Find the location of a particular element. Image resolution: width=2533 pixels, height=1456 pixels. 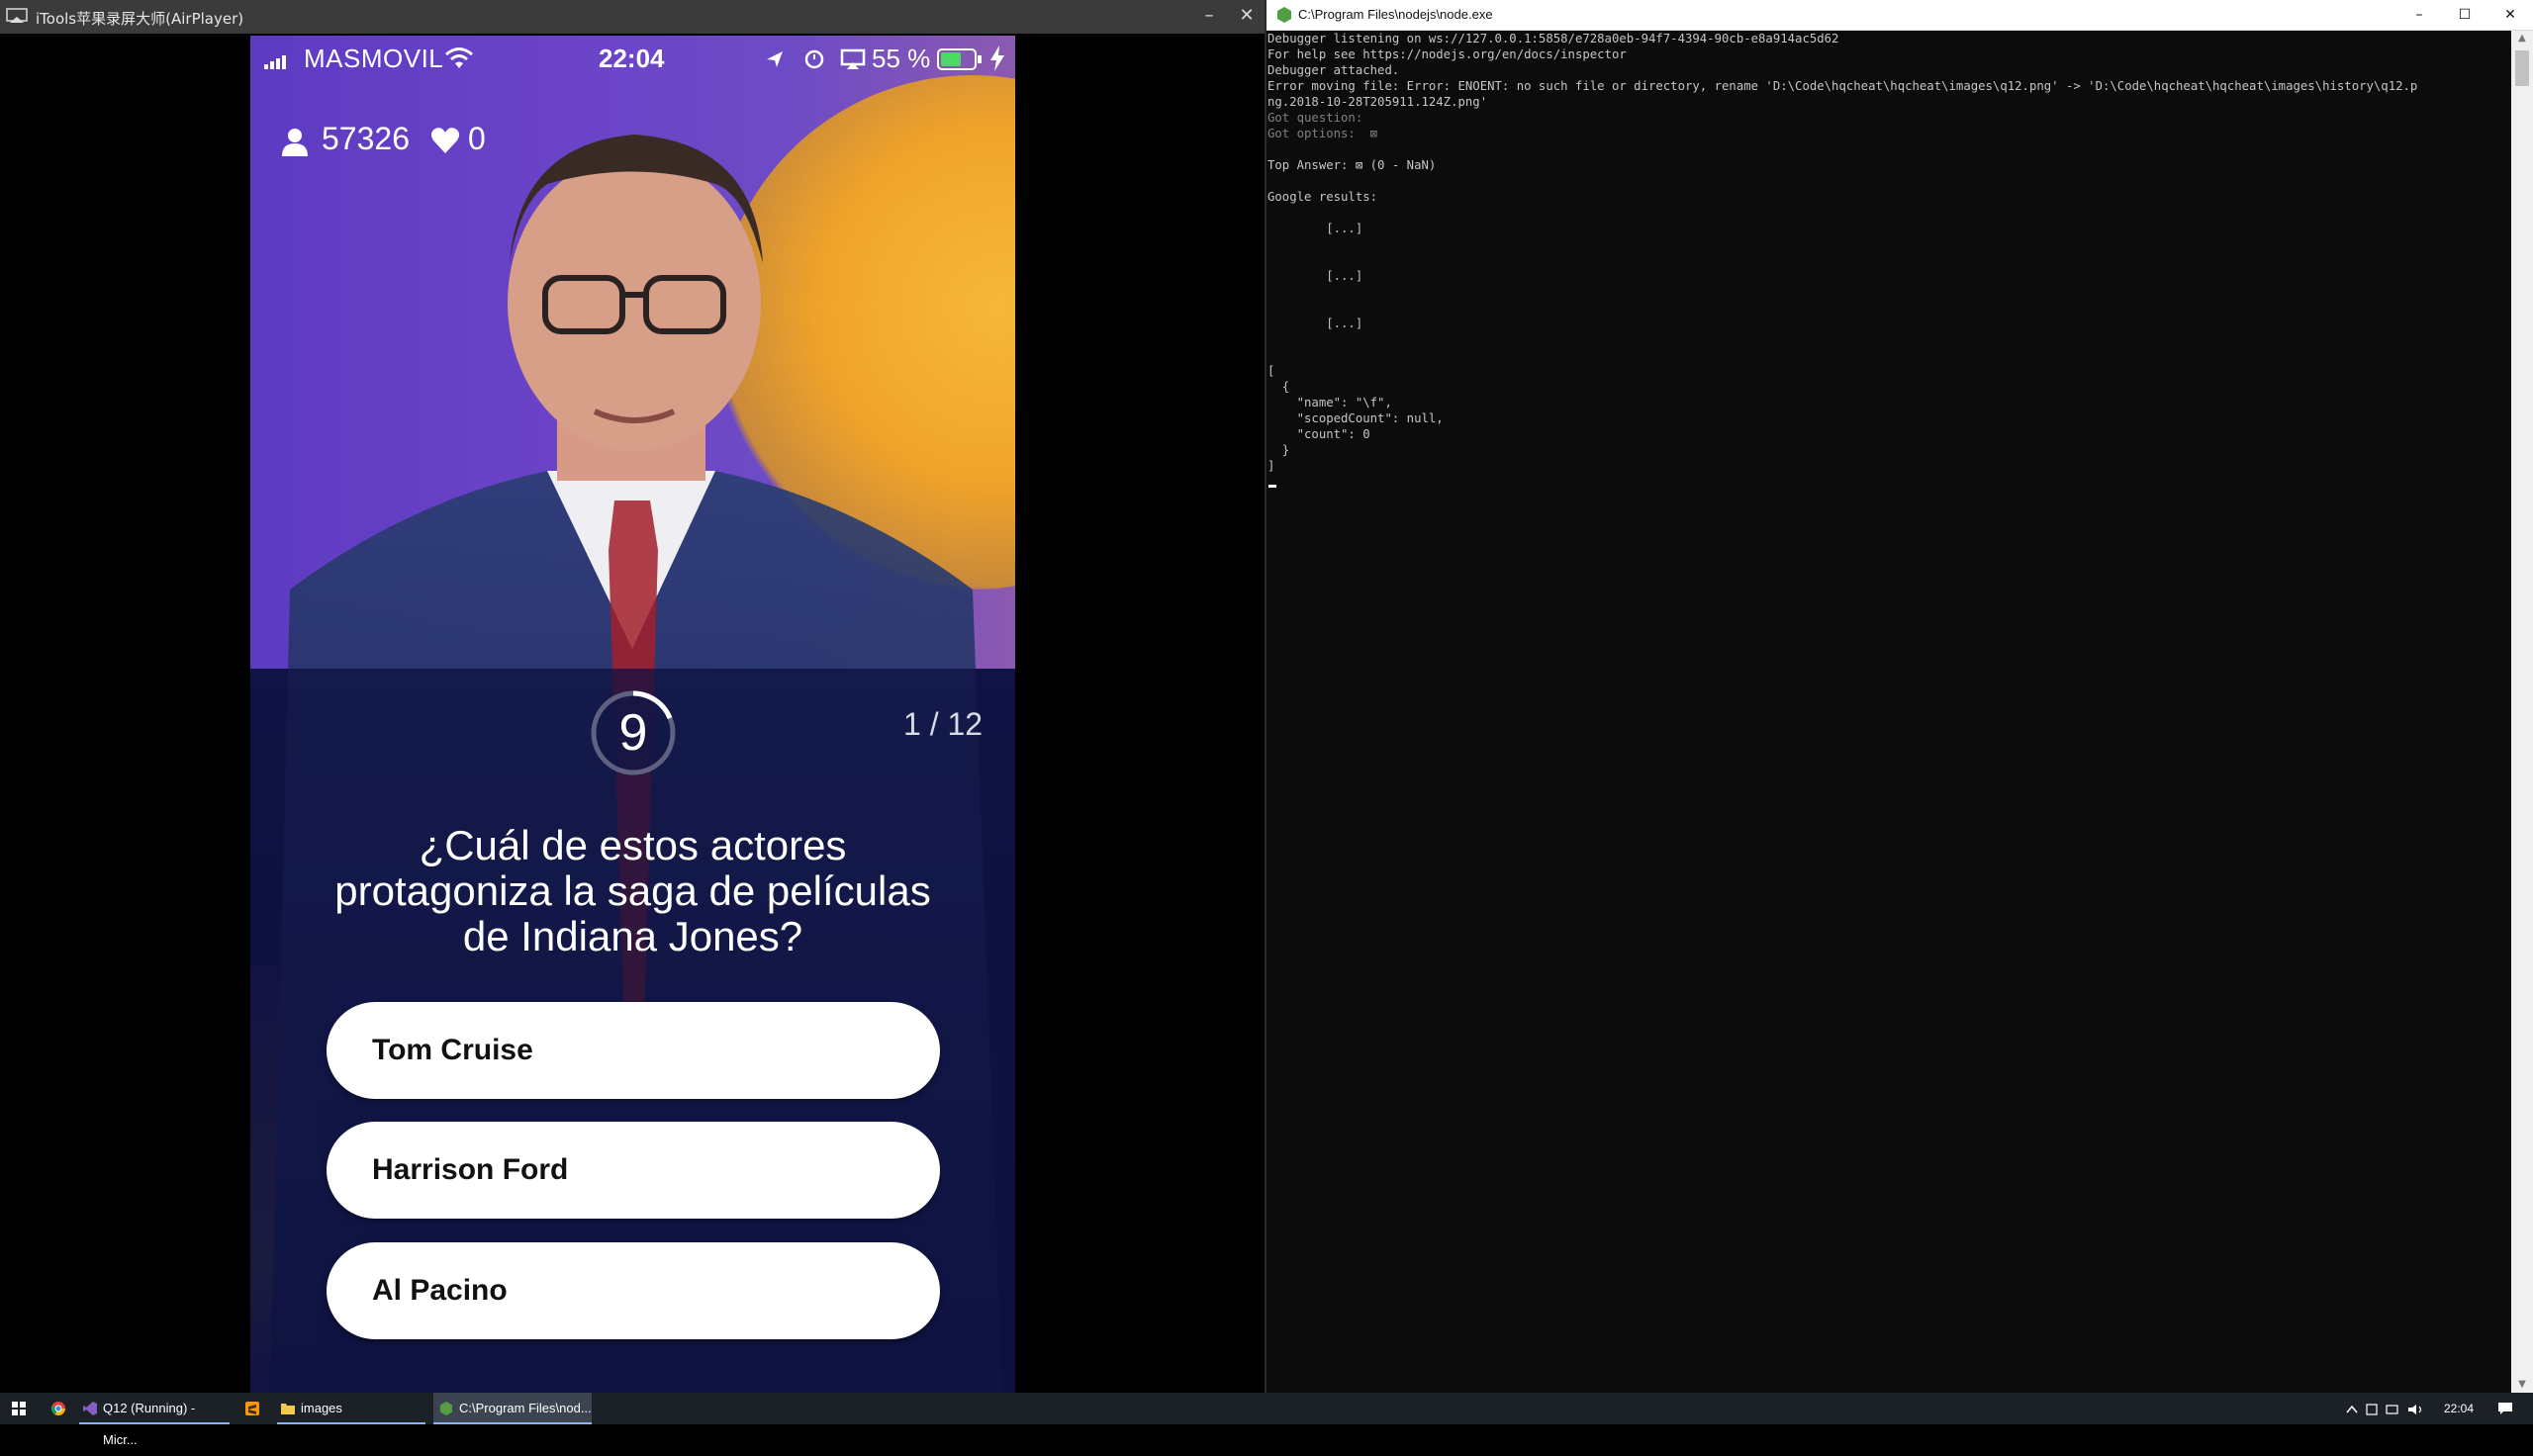

status-time: 22:04 is located at coordinates (632, 58).